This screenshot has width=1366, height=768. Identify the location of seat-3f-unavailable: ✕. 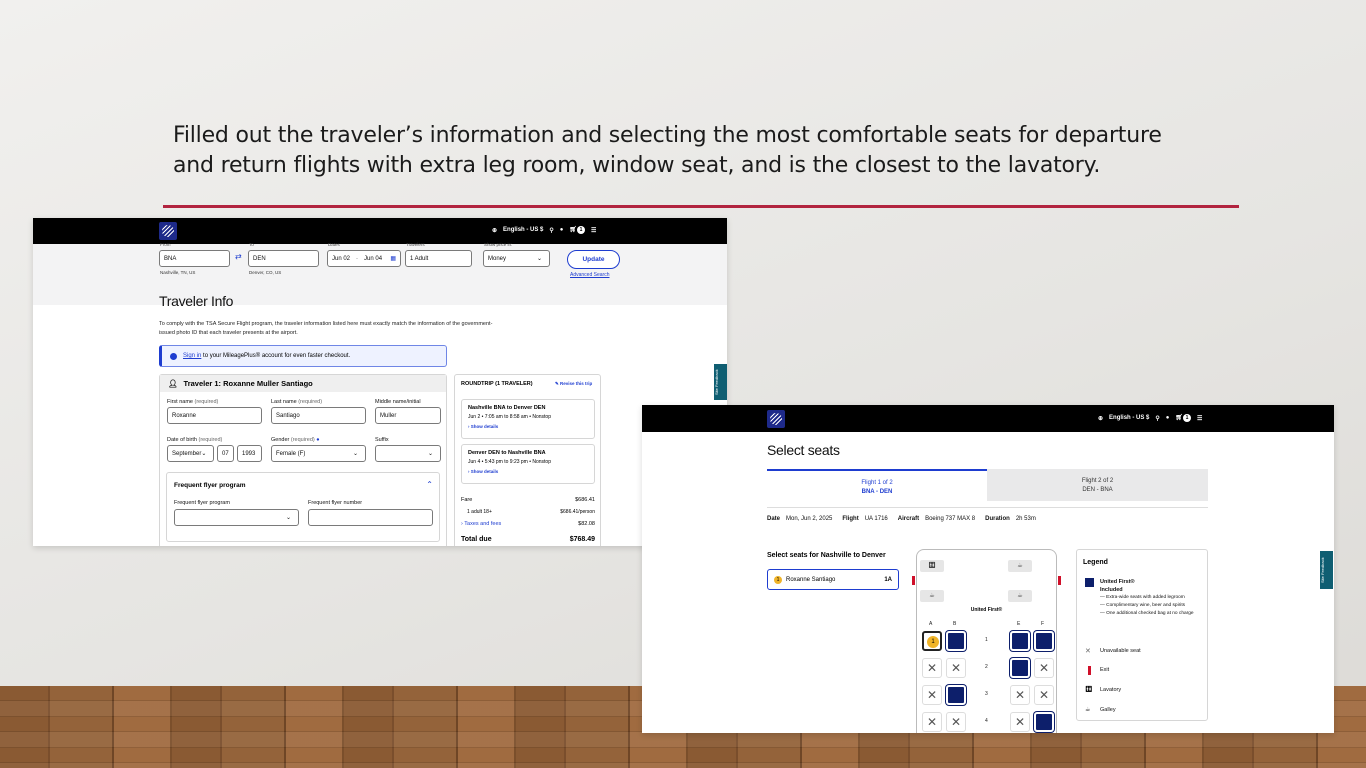
(1044, 695).